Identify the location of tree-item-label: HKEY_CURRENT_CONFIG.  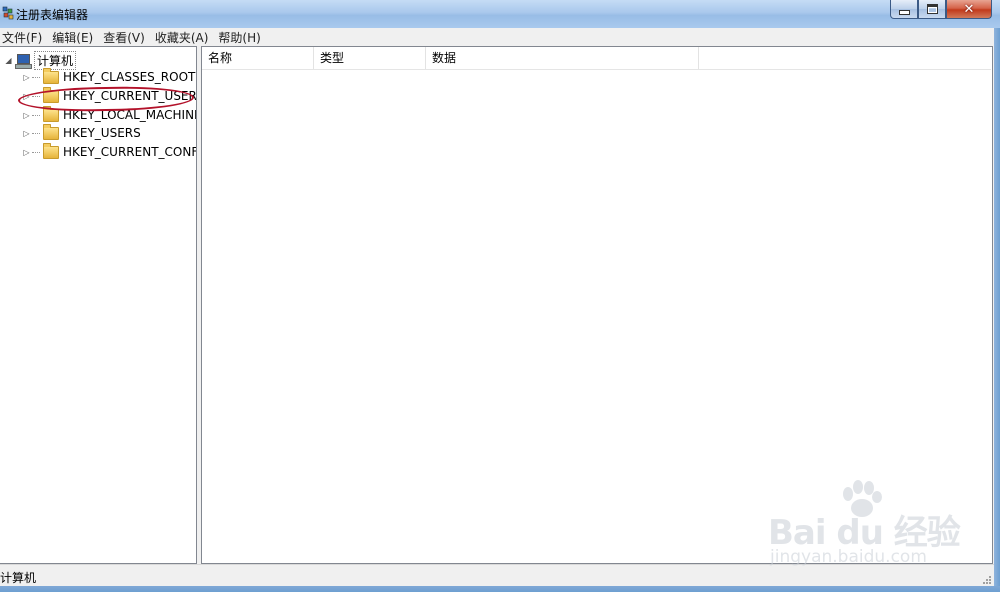
(130, 152).